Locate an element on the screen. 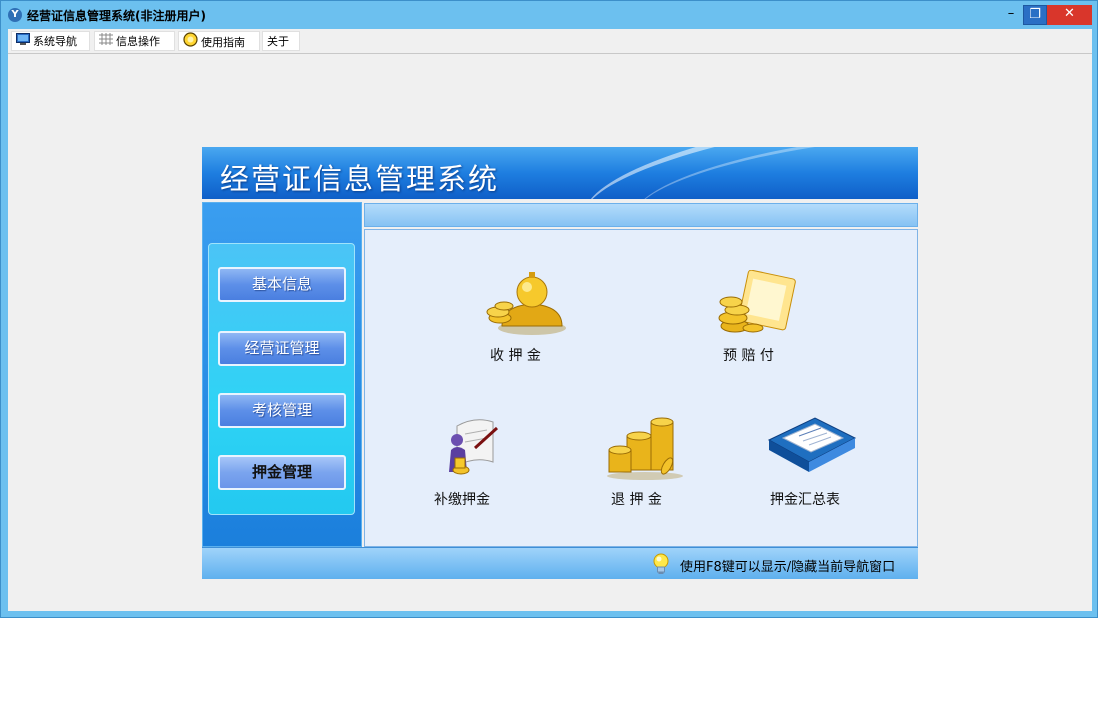  tile-refund-deposit: 退 押 金 is located at coordinates (650, 464).